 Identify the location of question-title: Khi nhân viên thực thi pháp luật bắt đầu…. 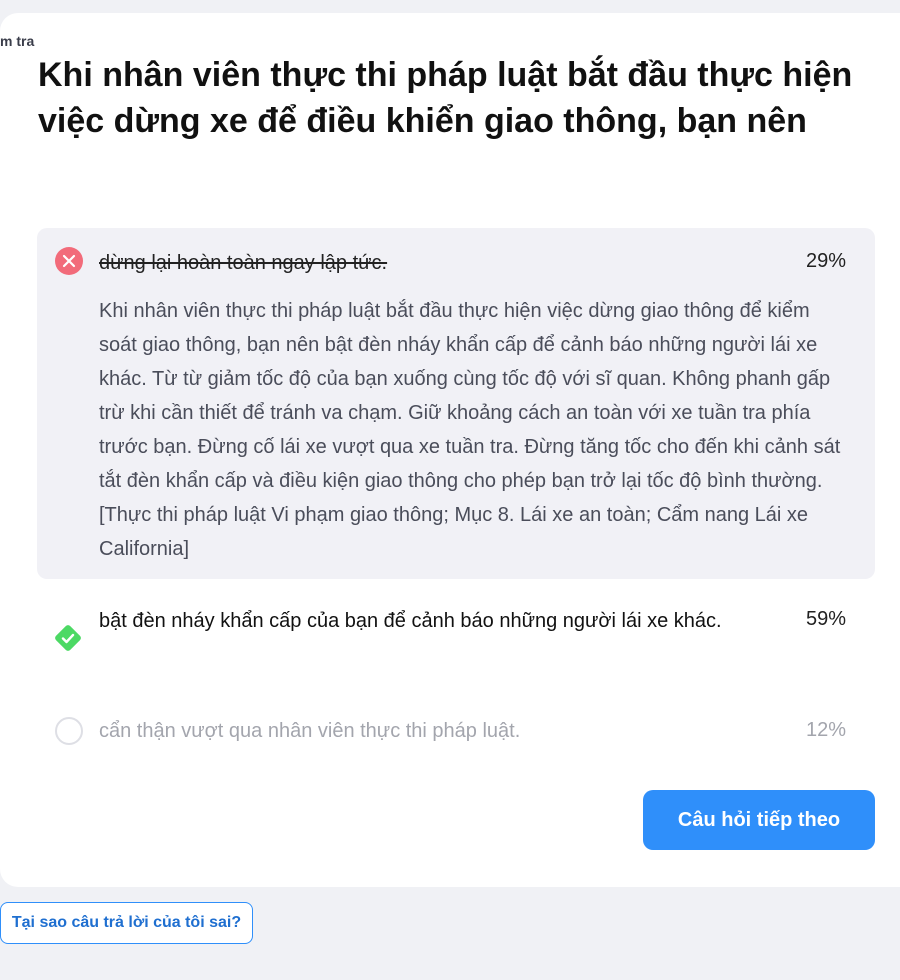
(445, 98).